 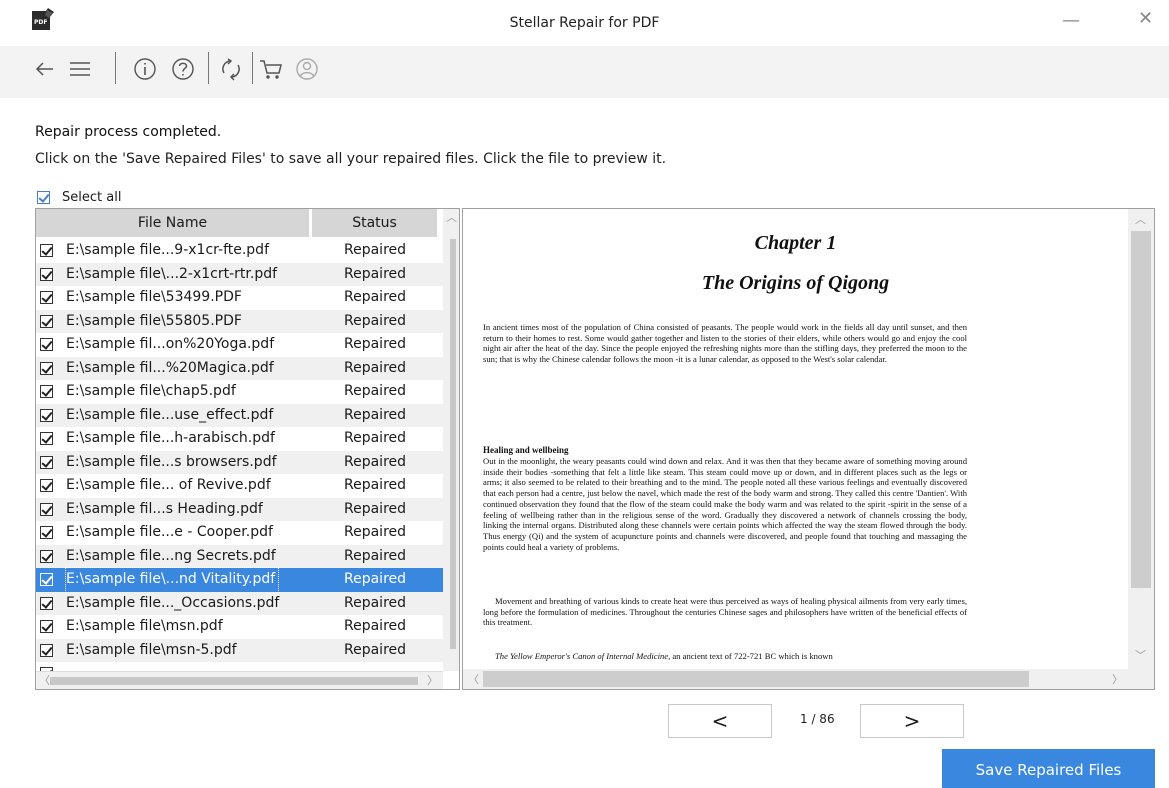 What do you see at coordinates (374, 223) in the screenshot?
I see `column-header-status: Status` at bounding box center [374, 223].